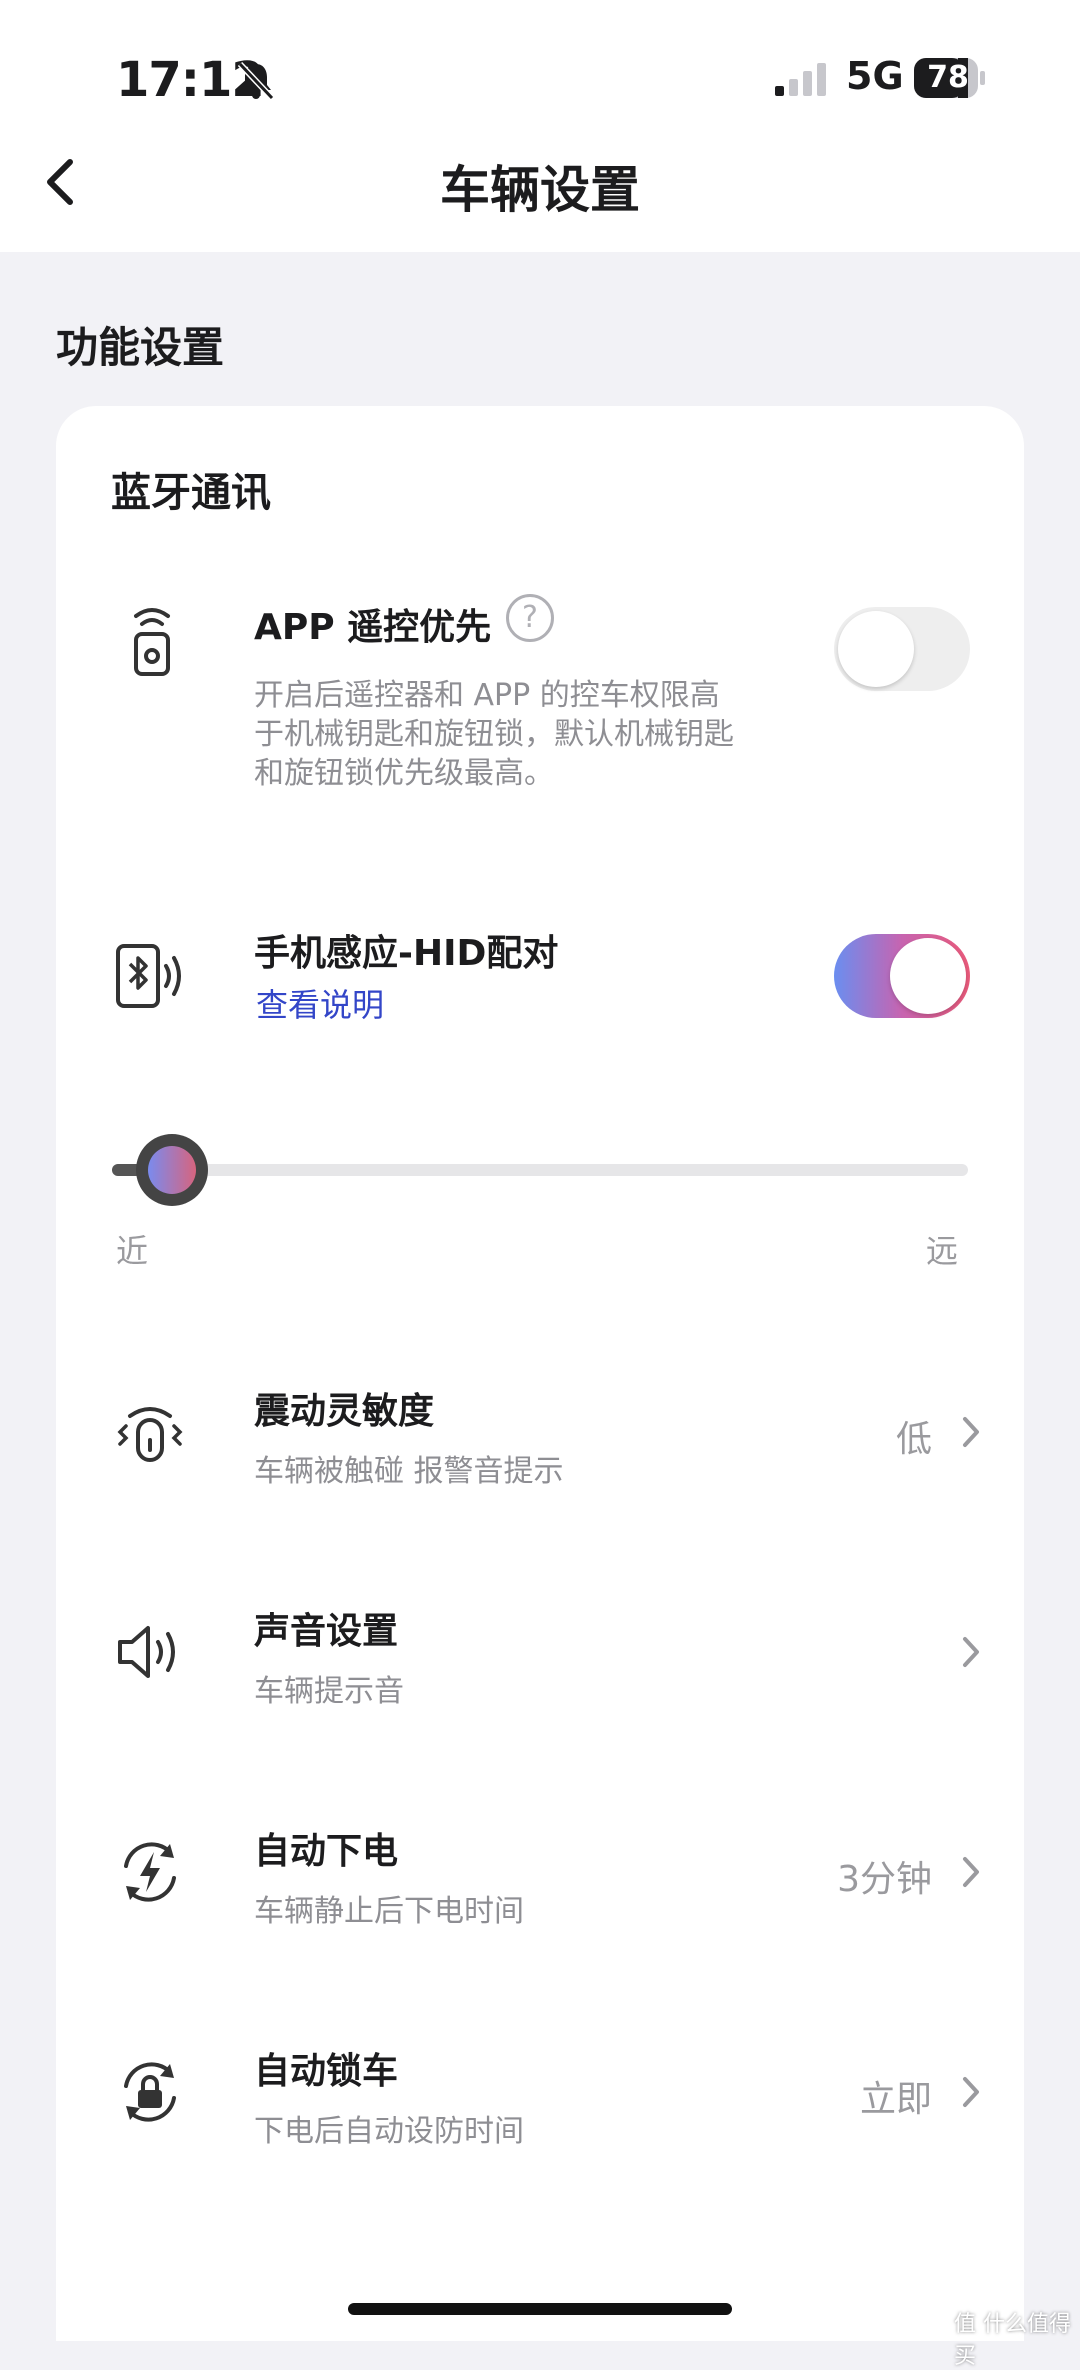 This screenshot has height=2370, width=1080. Describe the element at coordinates (132, 1251) in the screenshot. I see `range-min-label: 近` at that location.